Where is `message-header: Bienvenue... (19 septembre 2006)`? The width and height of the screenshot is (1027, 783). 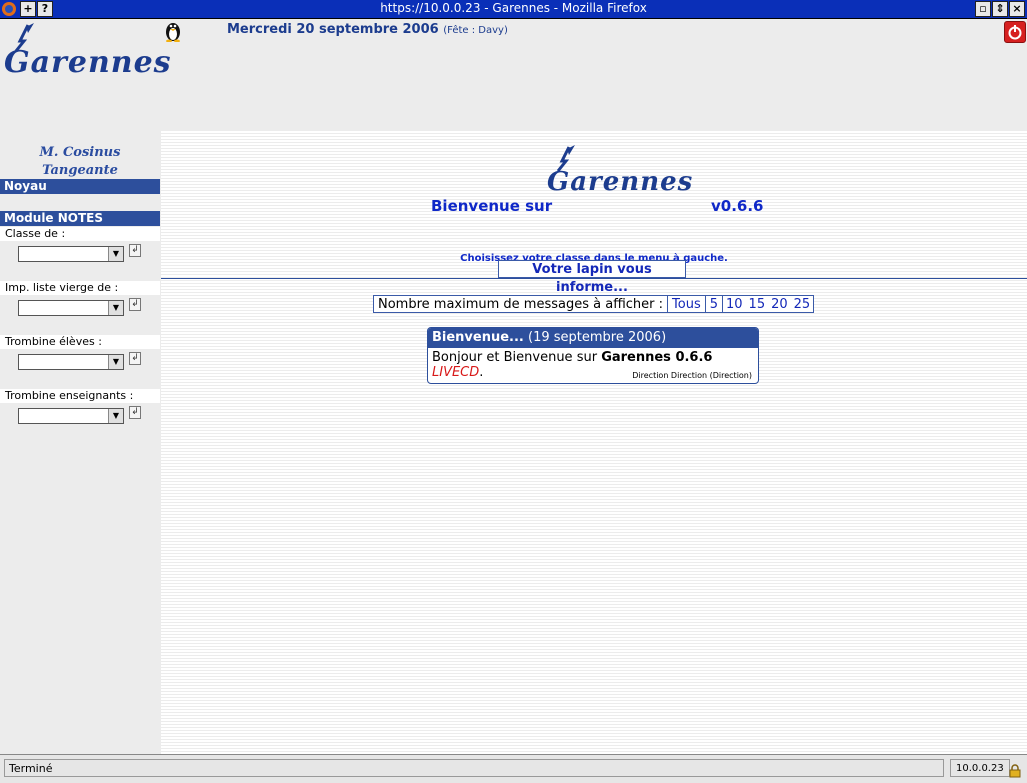 message-header: Bienvenue... (19 septembre 2006) is located at coordinates (593, 338).